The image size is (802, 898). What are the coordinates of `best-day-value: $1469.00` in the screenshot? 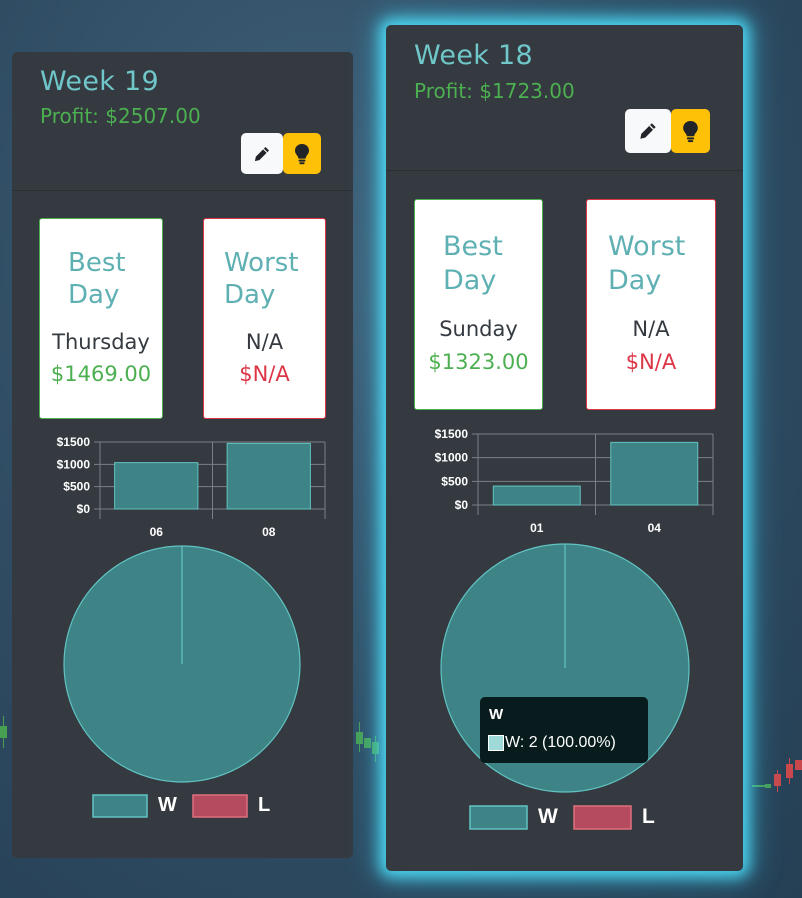 It's located at (101, 374).